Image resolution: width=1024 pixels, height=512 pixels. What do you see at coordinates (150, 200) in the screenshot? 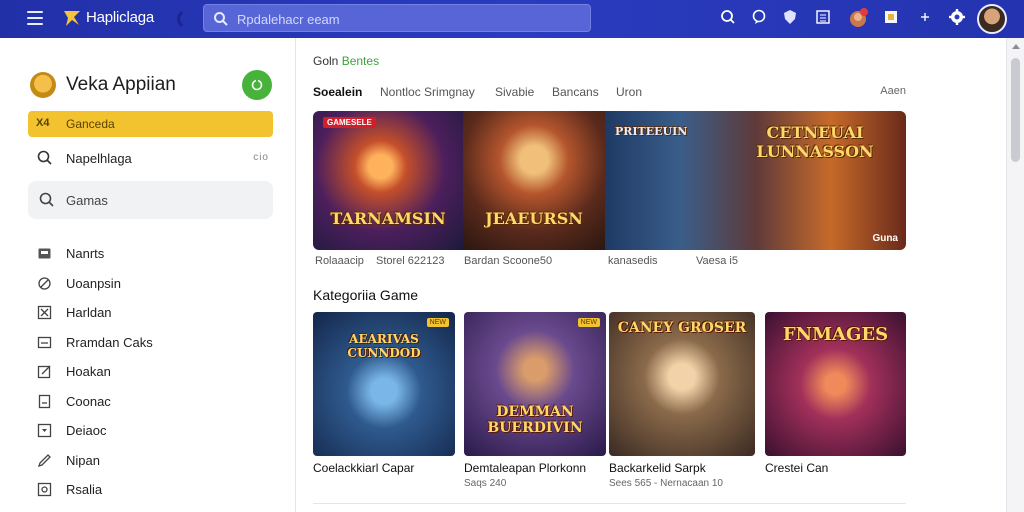
I see `games-search-box: Gamas` at bounding box center [150, 200].